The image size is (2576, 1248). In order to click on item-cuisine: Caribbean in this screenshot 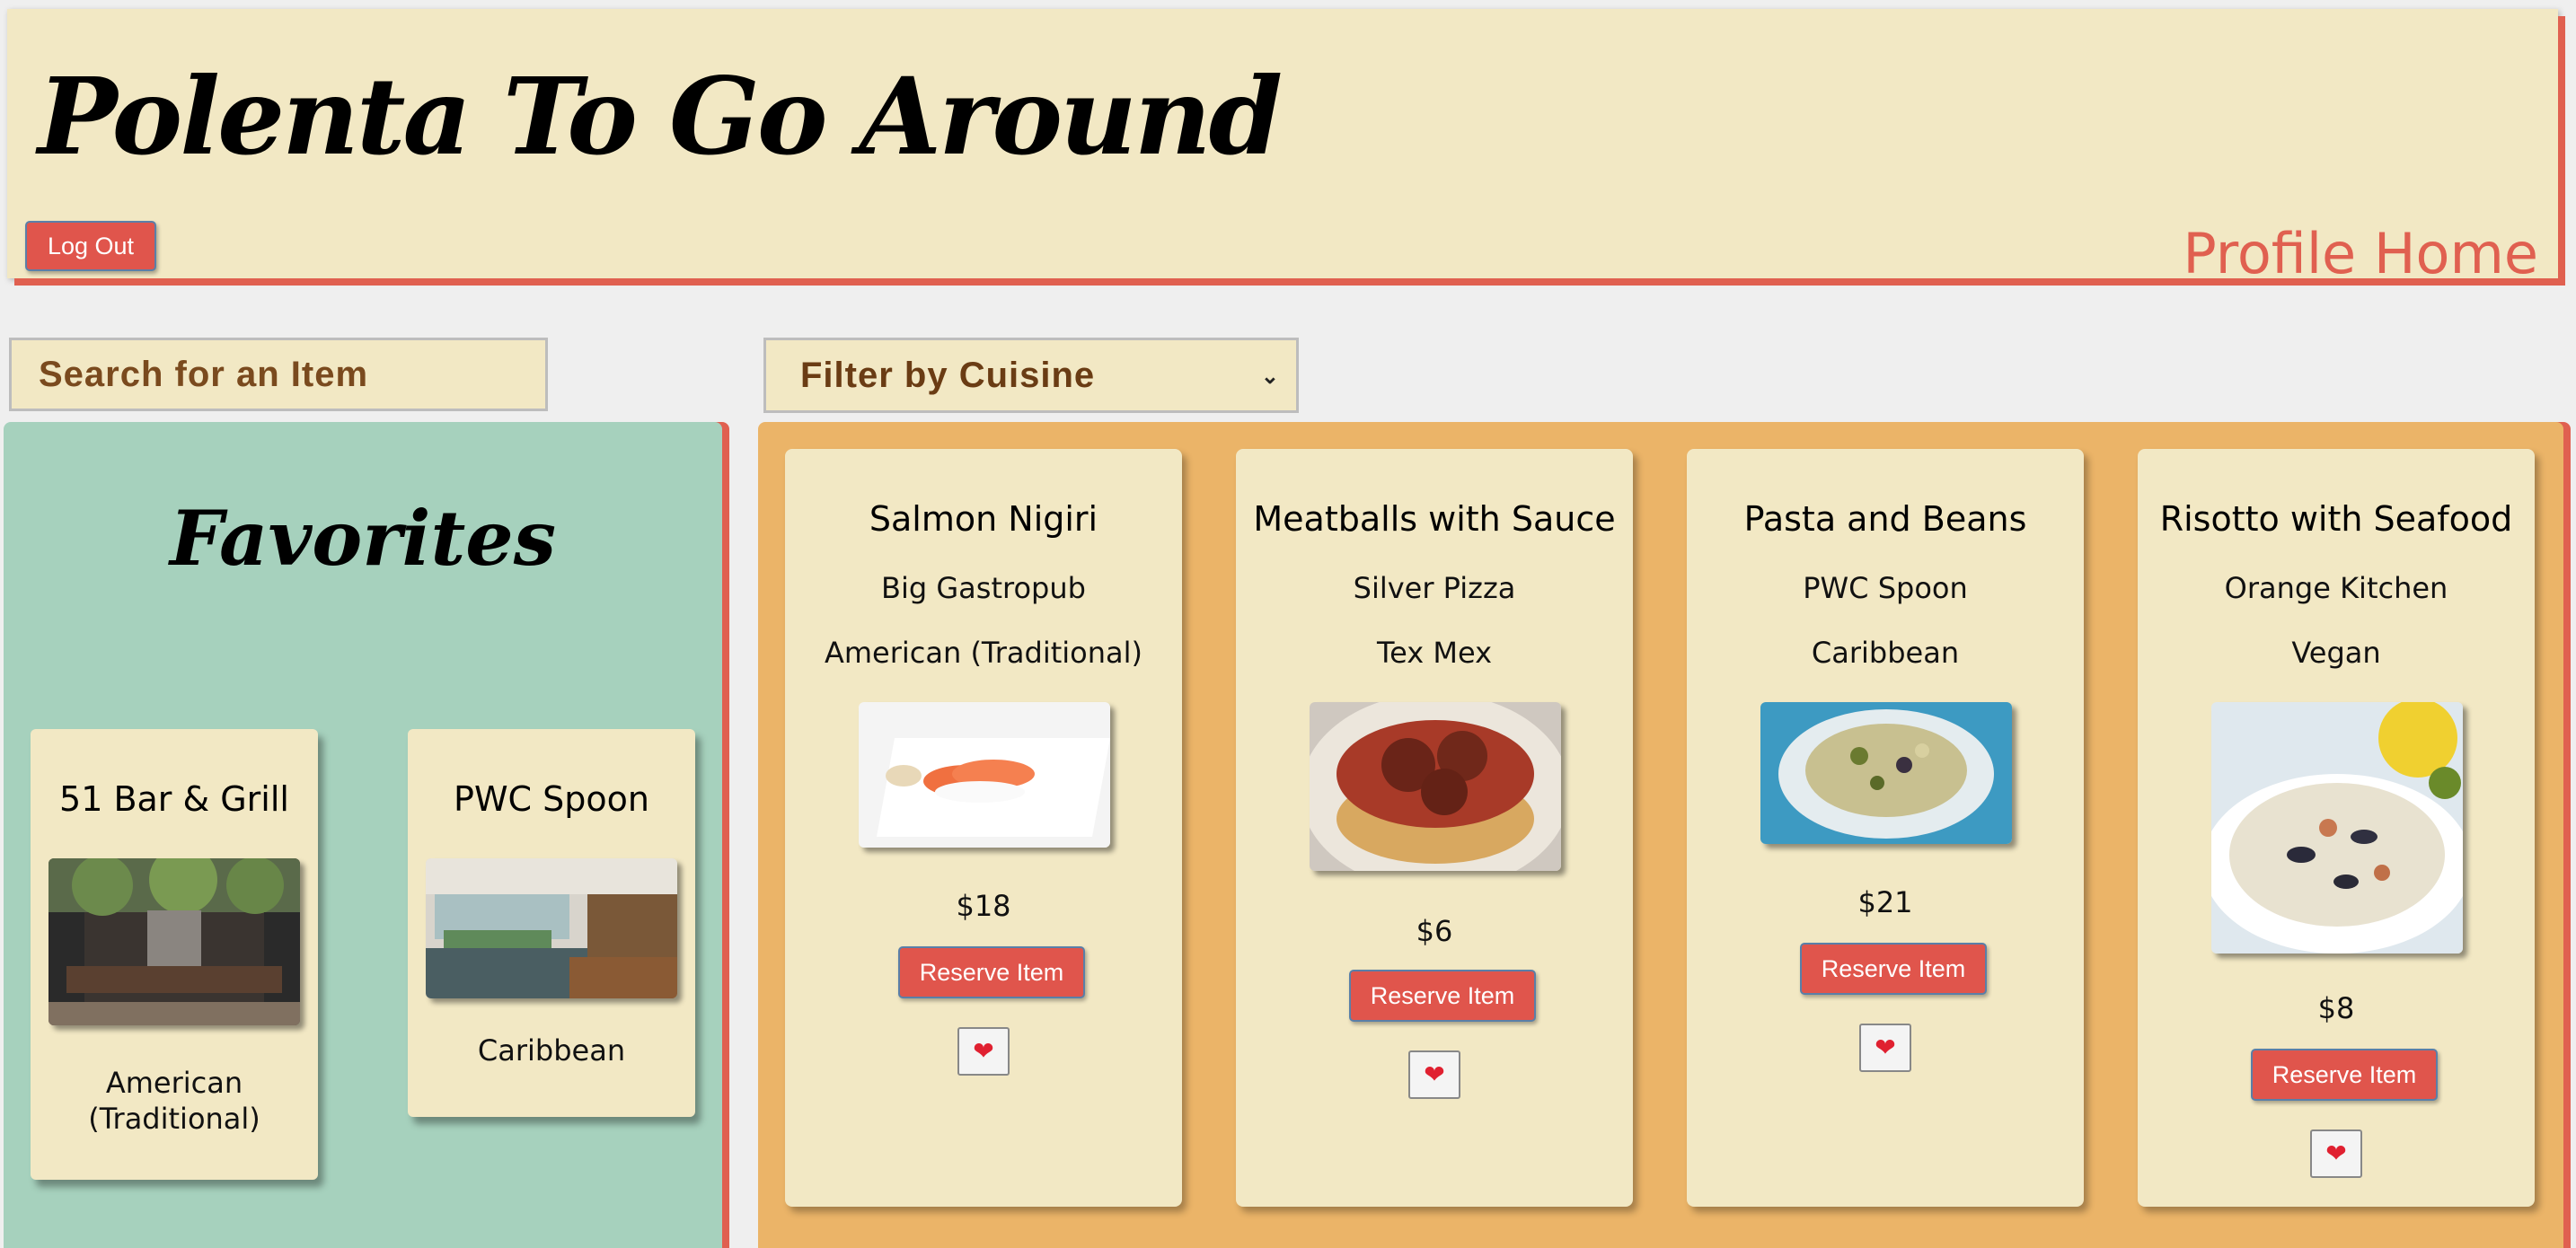, I will do `click(1885, 653)`.